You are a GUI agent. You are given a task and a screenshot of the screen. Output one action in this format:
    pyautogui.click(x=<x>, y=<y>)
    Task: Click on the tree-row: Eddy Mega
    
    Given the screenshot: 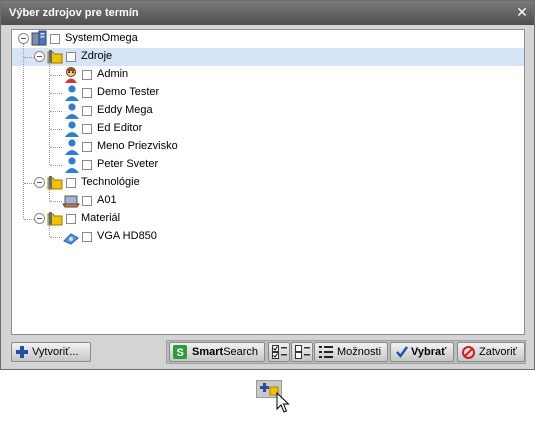 What is the action you would take?
    pyautogui.click(x=268, y=111)
    